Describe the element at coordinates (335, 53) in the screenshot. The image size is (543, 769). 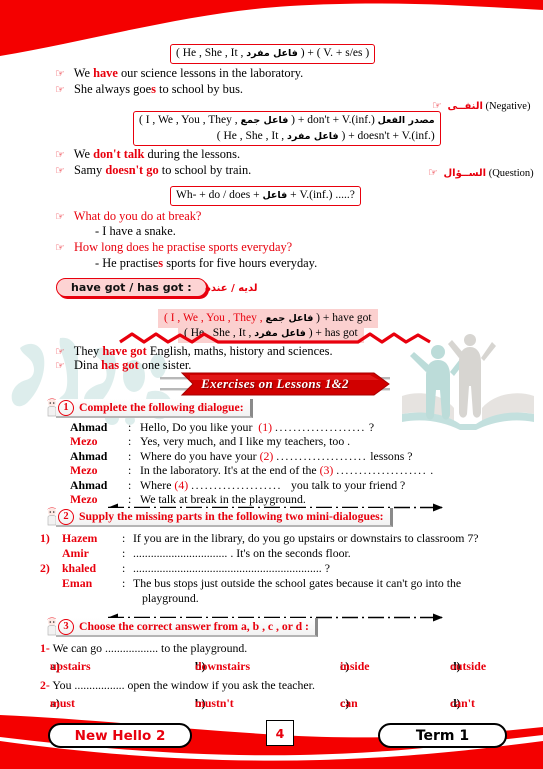
I see `affirmative-right: ) + ( V. + s/es )` at that location.